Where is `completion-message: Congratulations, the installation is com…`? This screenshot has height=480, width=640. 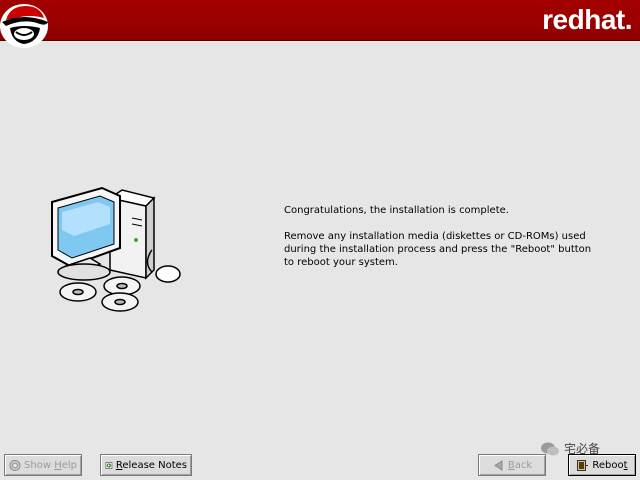 completion-message: Congratulations, the installation is com… is located at coordinates (444, 236).